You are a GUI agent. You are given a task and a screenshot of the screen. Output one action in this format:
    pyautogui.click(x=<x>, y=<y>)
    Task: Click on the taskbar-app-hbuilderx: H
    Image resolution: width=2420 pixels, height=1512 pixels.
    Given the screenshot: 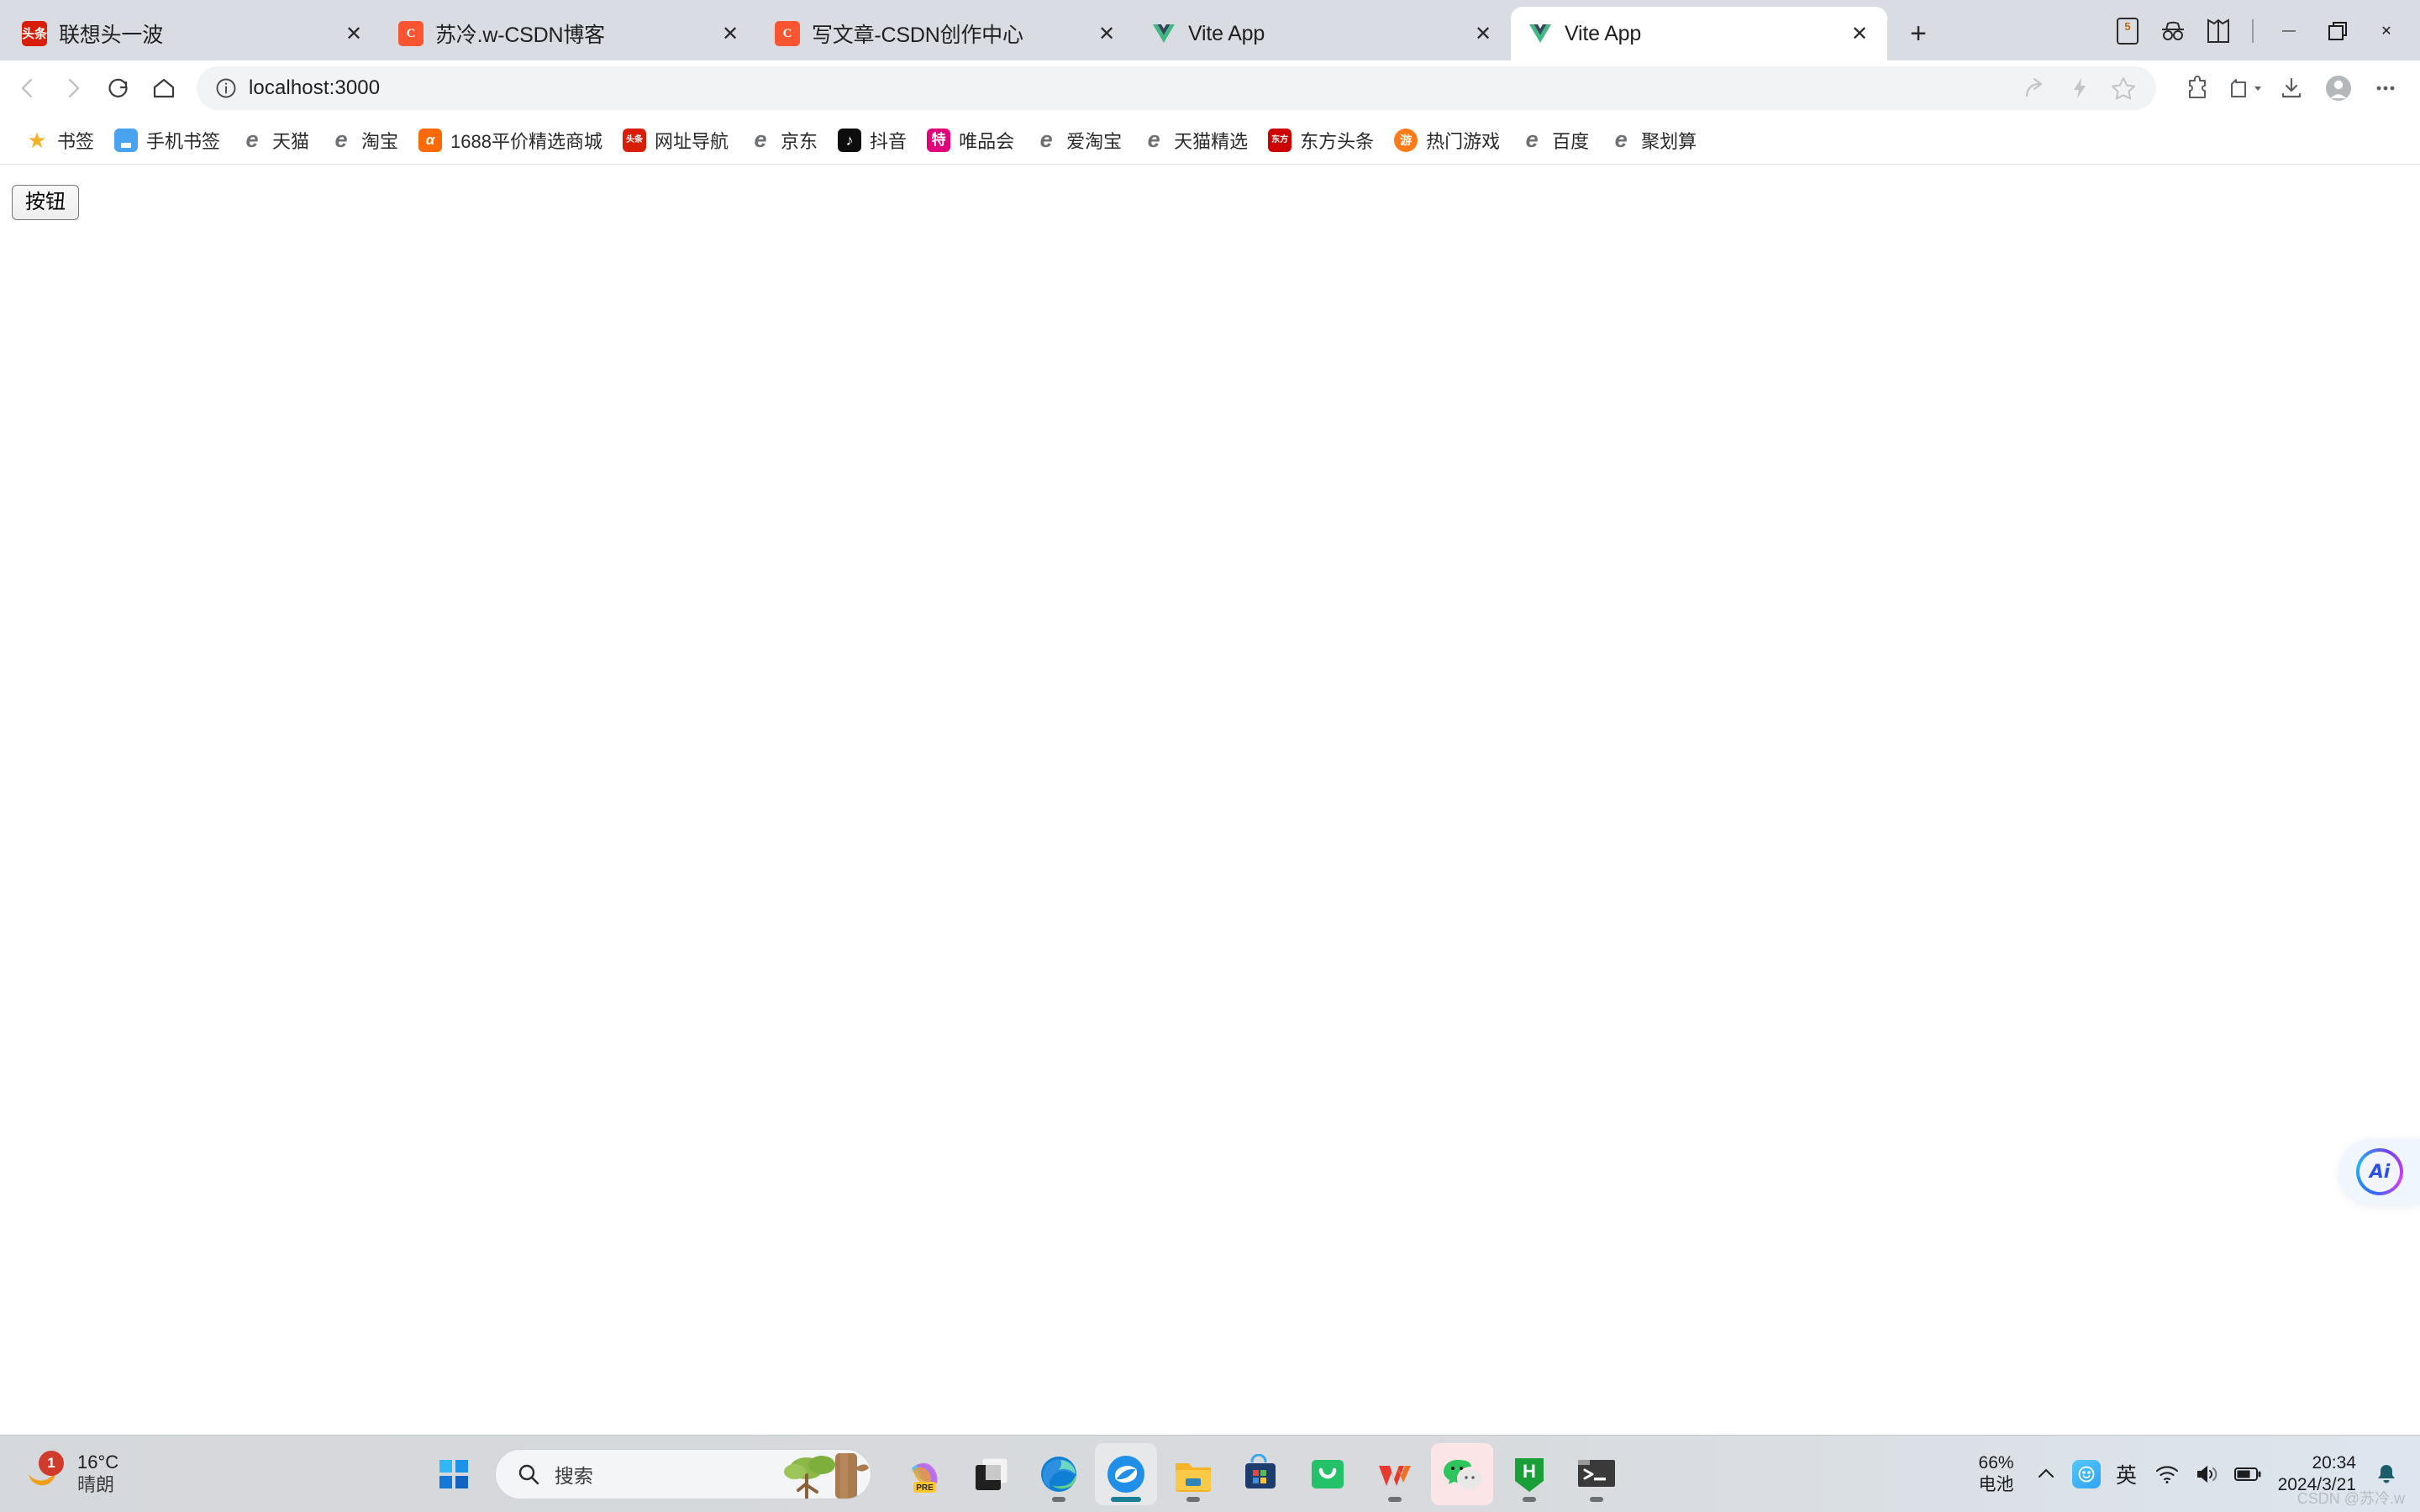 What is the action you would take?
    pyautogui.click(x=1529, y=1474)
    